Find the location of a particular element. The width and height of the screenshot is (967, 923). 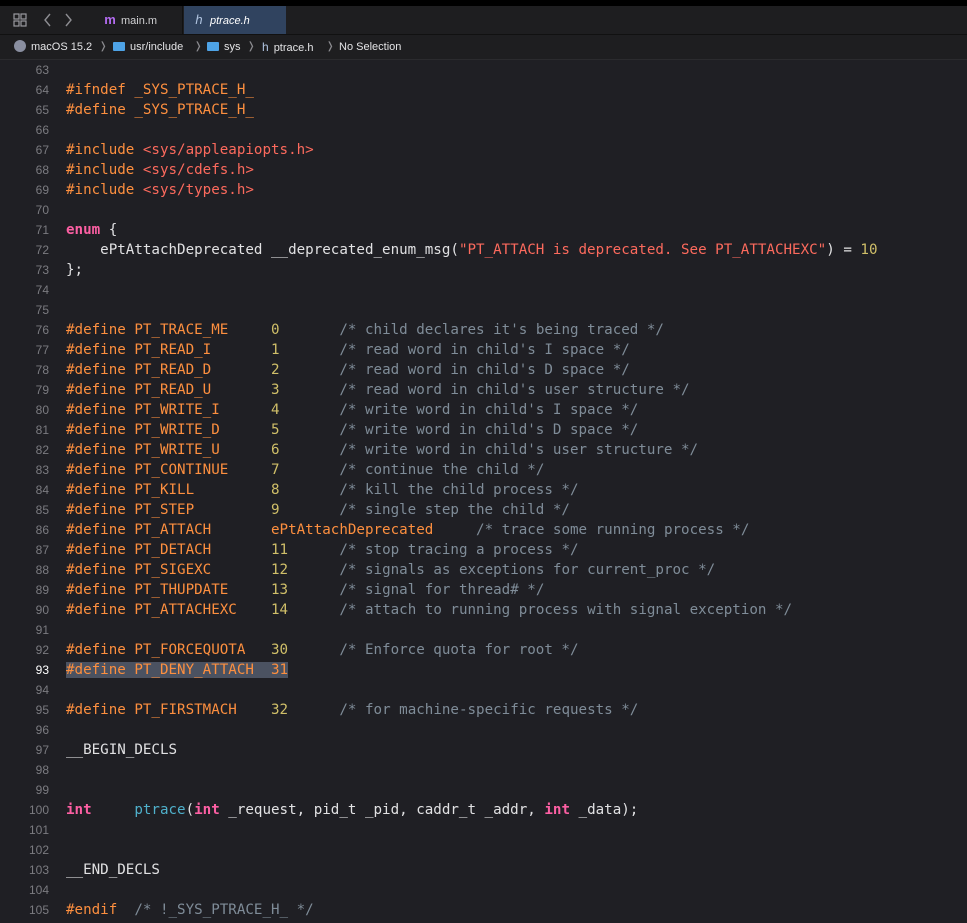

line-number: 78 is located at coordinates (42, 370).